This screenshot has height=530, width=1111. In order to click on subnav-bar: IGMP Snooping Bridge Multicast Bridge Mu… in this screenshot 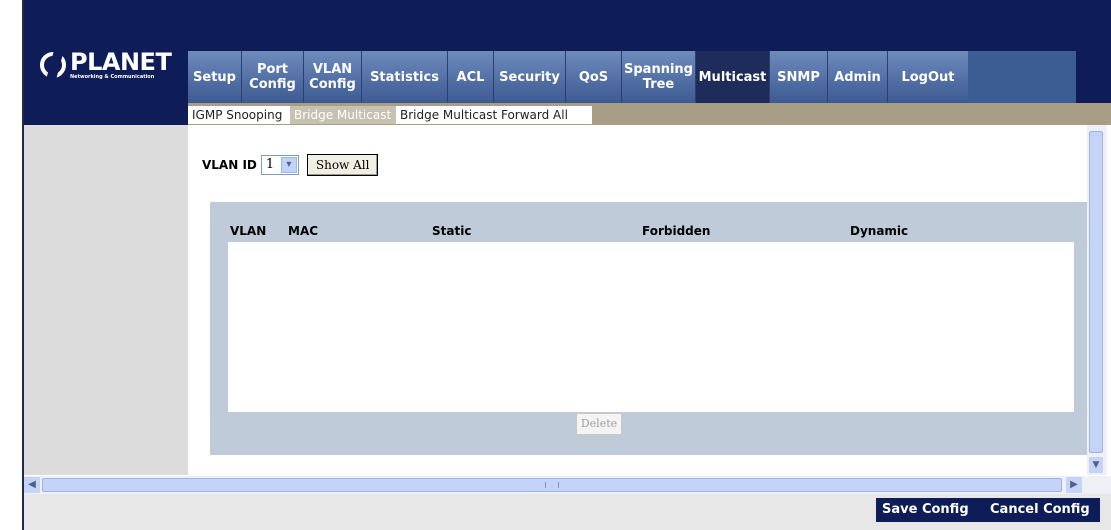, I will do `click(649, 114)`.